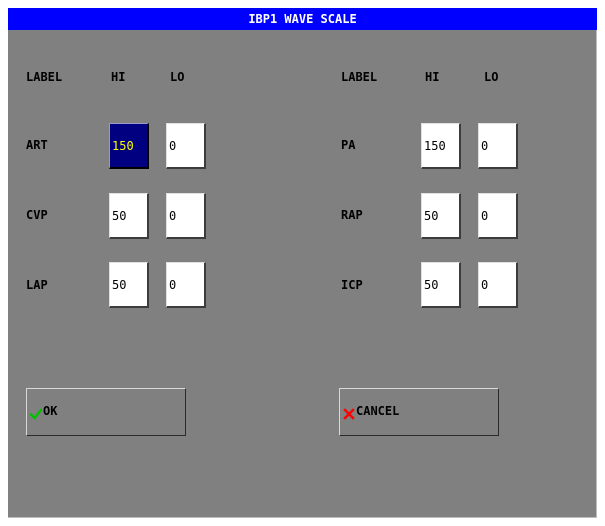 Image resolution: width=605 pixels, height=526 pixels. I want to click on icp-lo-field: 0, so click(498, 285).